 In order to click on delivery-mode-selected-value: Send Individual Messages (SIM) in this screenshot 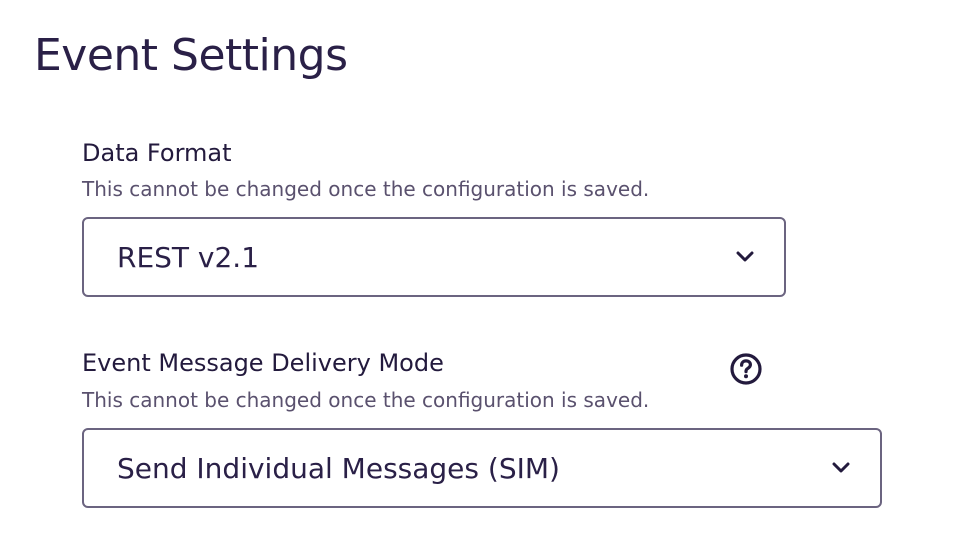, I will do `click(338, 468)`.